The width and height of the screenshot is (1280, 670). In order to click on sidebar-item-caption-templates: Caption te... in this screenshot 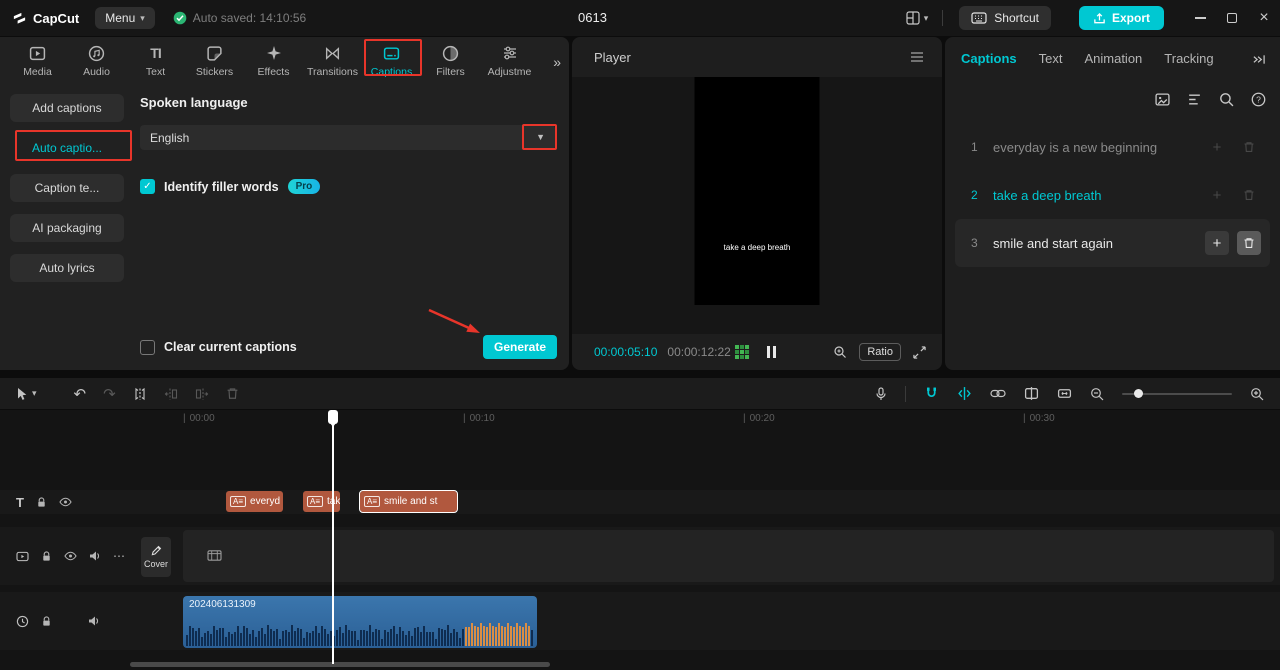, I will do `click(67, 188)`.